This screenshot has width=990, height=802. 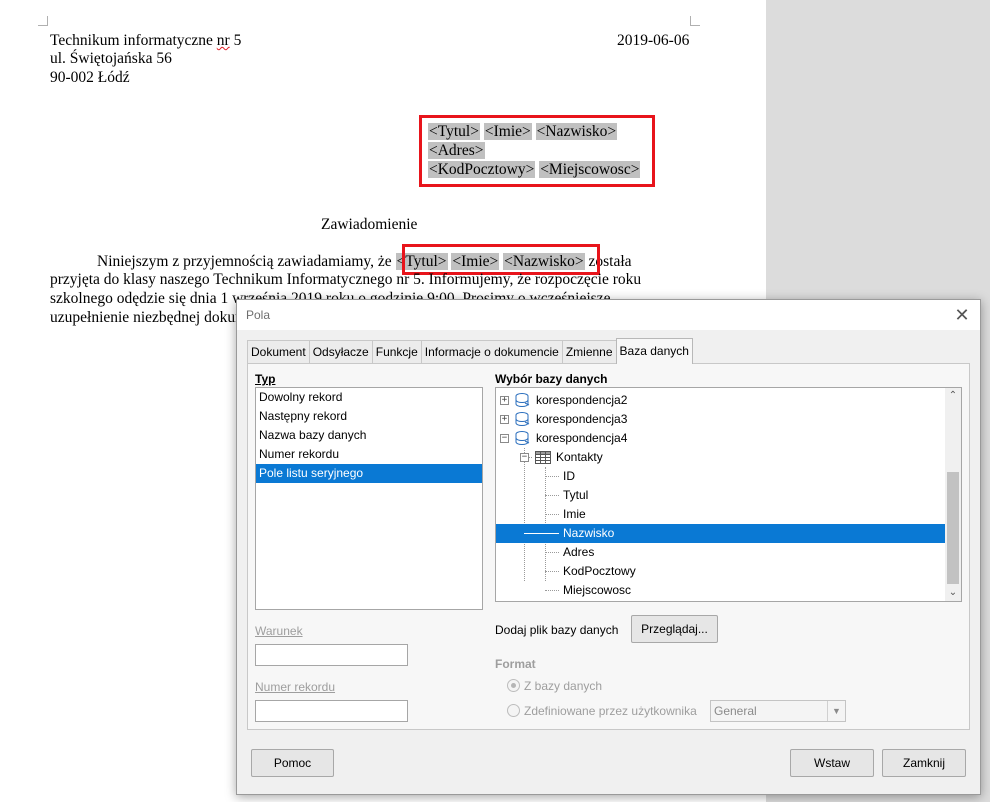 What do you see at coordinates (513, 710) in the screenshot?
I see `format-user-defined-radio` at bounding box center [513, 710].